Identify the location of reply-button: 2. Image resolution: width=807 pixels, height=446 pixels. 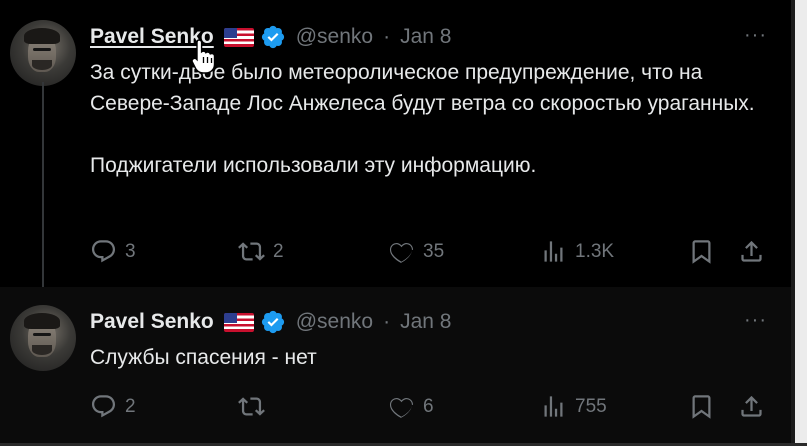
(113, 406).